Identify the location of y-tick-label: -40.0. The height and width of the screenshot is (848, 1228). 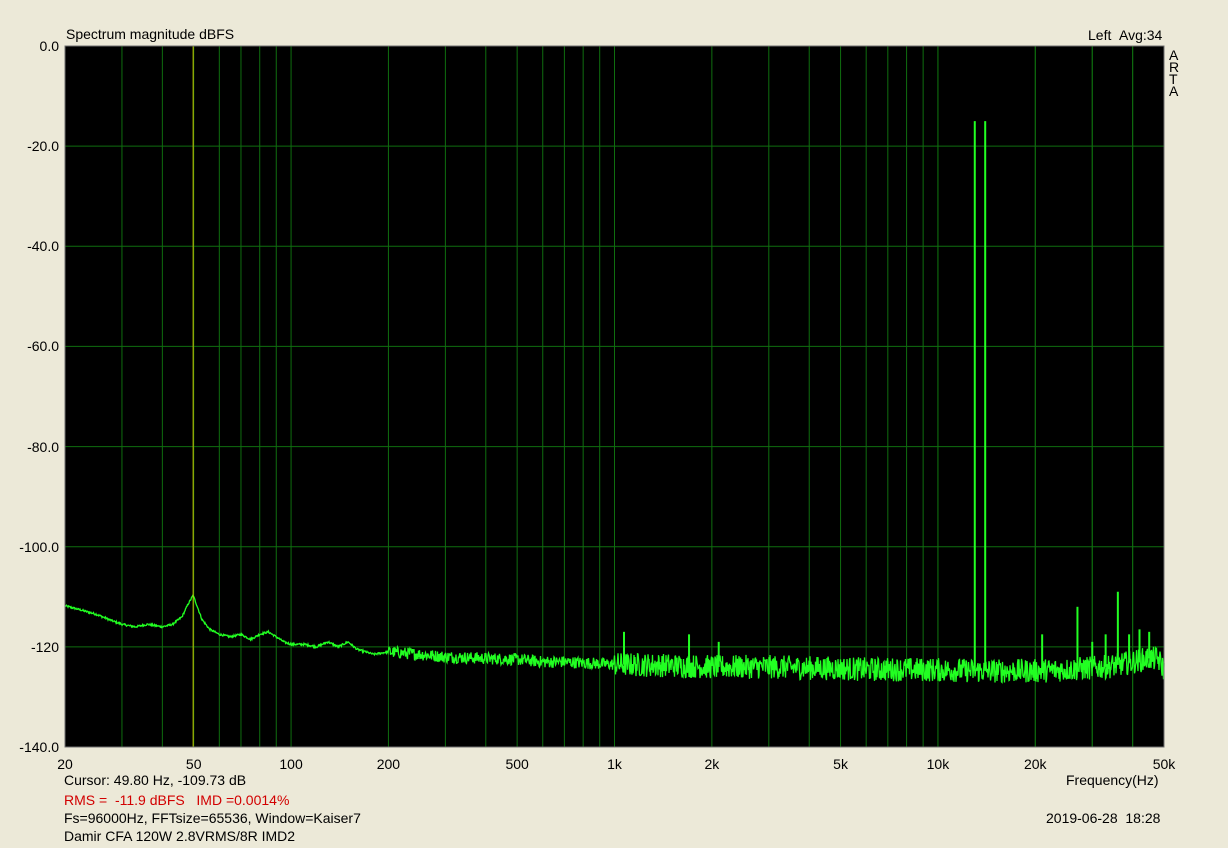
(43, 246).